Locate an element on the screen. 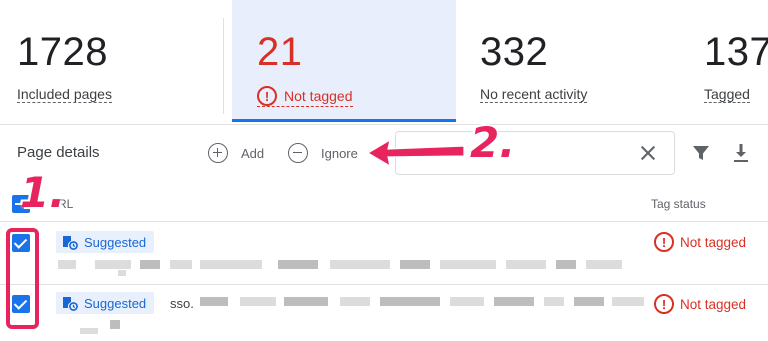 The width and height of the screenshot is (768, 341). annotation-arrow is located at coordinates (415, 153).